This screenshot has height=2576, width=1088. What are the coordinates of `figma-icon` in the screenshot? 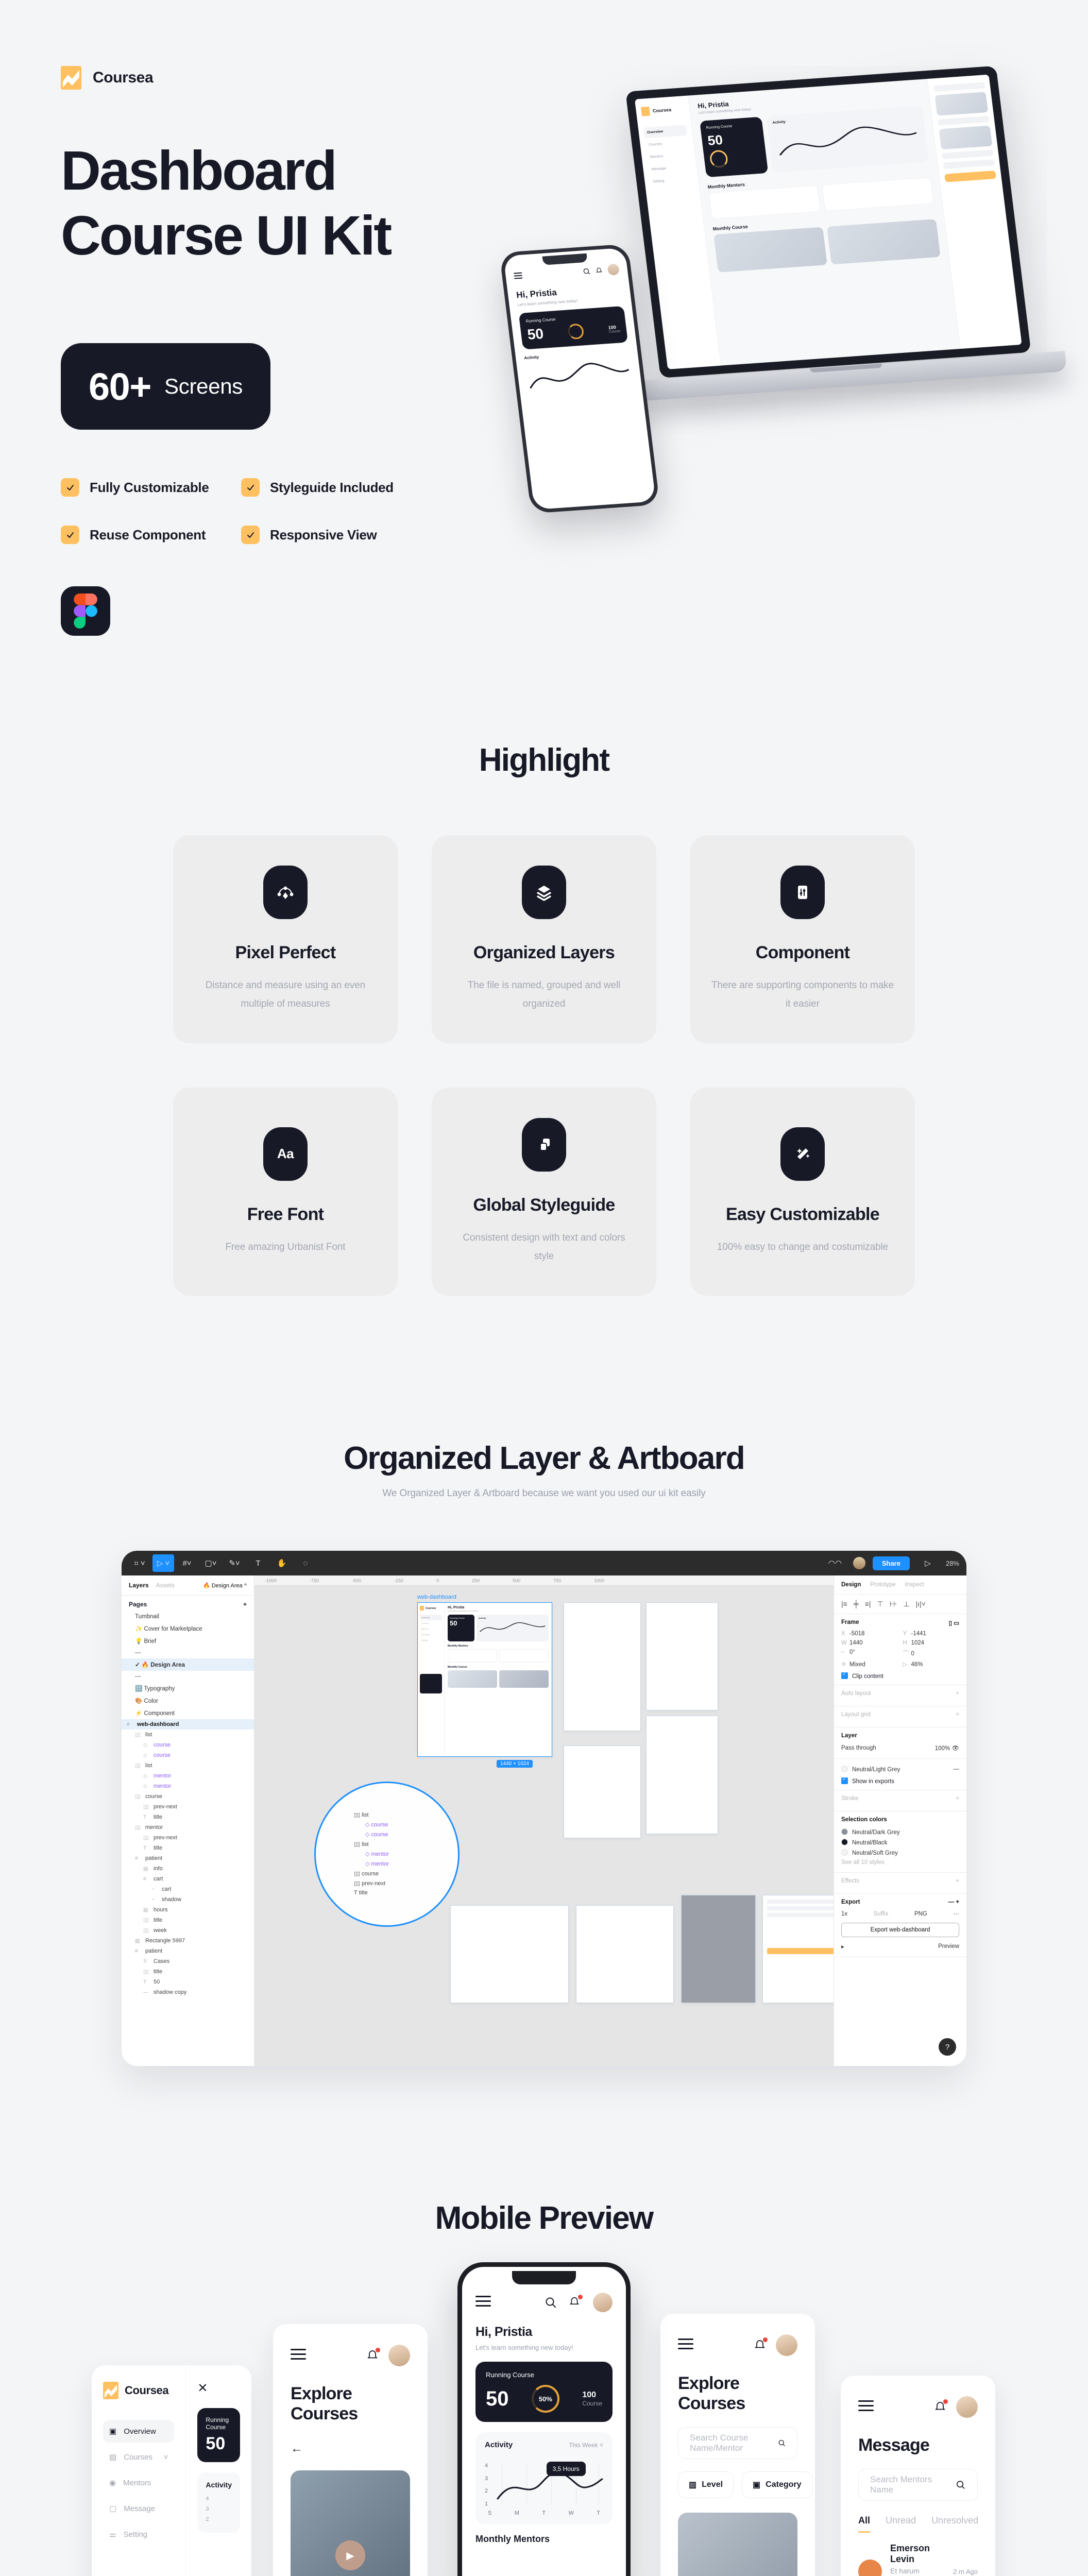 It's located at (85, 611).